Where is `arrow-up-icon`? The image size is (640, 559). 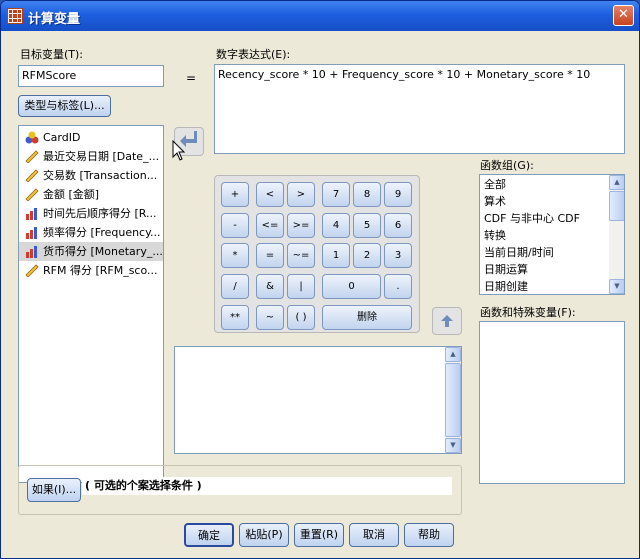
arrow-up-icon is located at coordinates (447, 321).